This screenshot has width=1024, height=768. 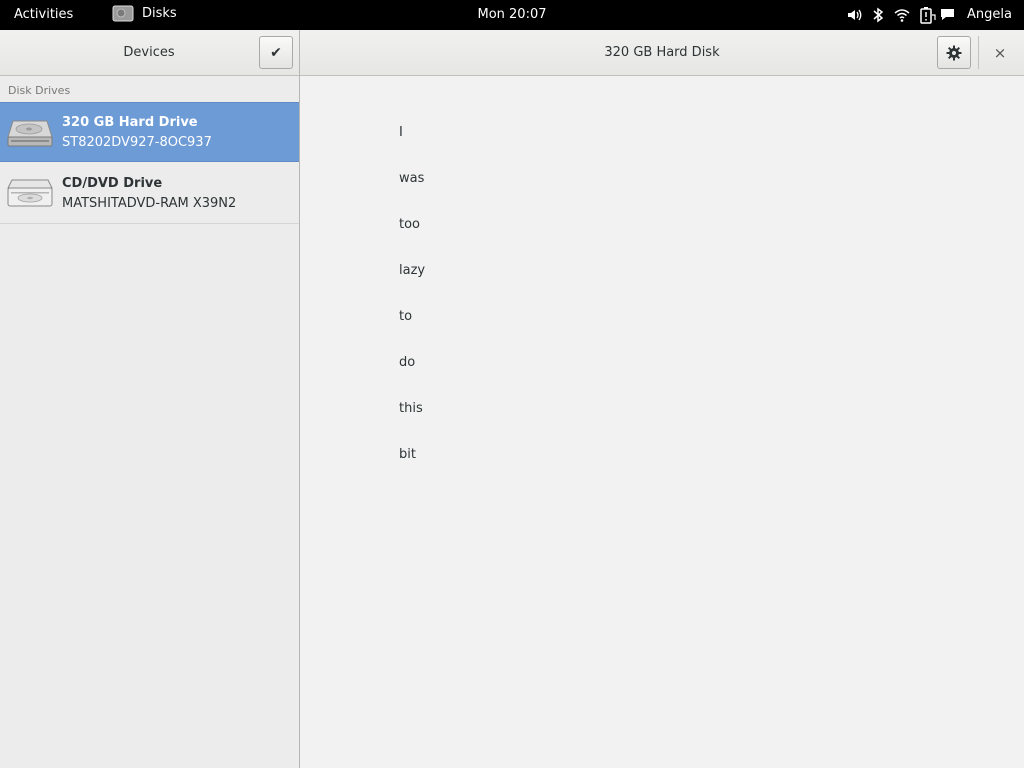 What do you see at coordinates (401, 132) in the screenshot?
I see `word: I` at bounding box center [401, 132].